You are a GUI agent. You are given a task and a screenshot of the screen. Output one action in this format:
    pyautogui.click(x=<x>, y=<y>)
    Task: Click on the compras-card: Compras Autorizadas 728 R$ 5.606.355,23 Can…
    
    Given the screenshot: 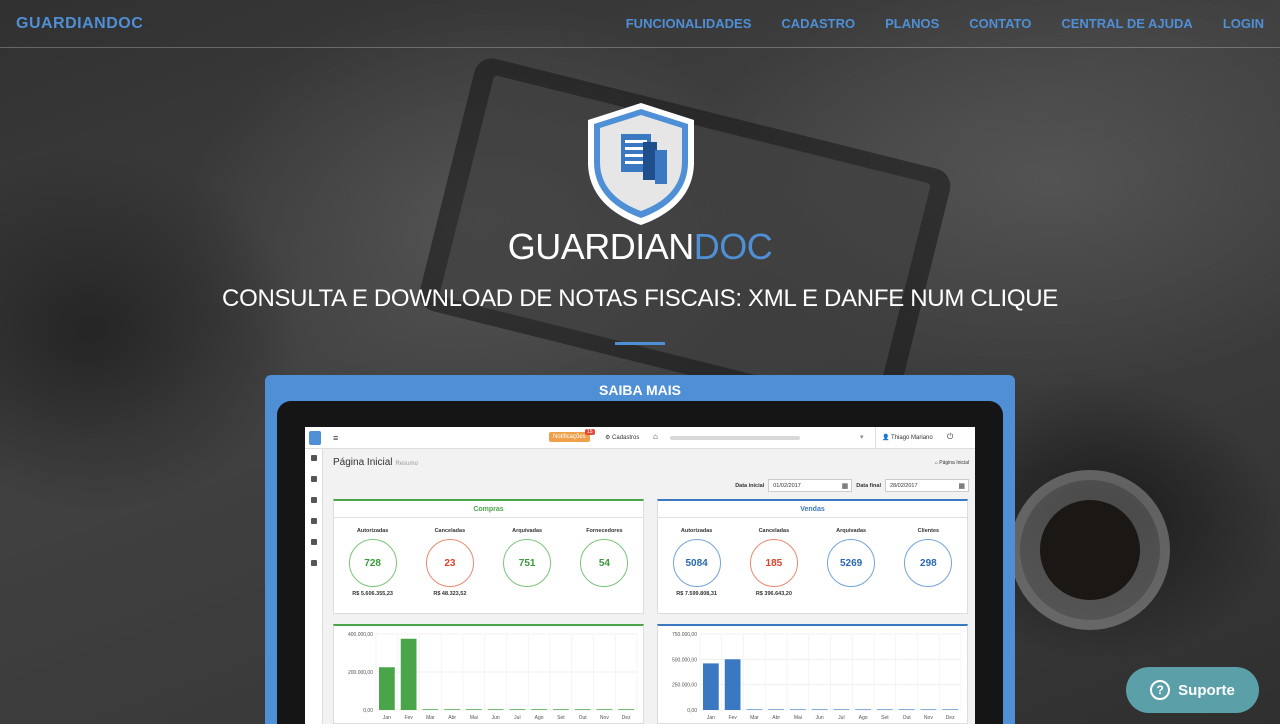 What is the action you would take?
    pyautogui.click(x=488, y=556)
    